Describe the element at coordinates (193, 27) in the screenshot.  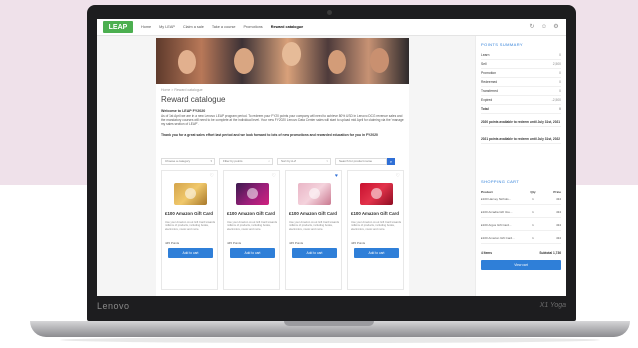
I see `nav-item-claim-sale: Claim a sale` at that location.